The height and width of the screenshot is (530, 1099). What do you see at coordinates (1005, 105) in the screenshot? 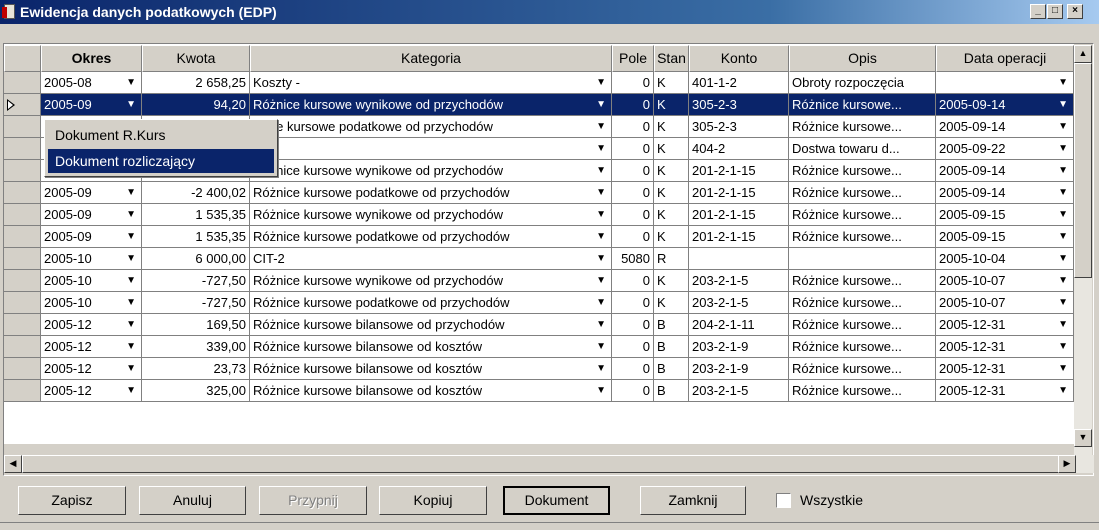
I see `cell-data: 2005-09-14 ▼` at bounding box center [1005, 105].